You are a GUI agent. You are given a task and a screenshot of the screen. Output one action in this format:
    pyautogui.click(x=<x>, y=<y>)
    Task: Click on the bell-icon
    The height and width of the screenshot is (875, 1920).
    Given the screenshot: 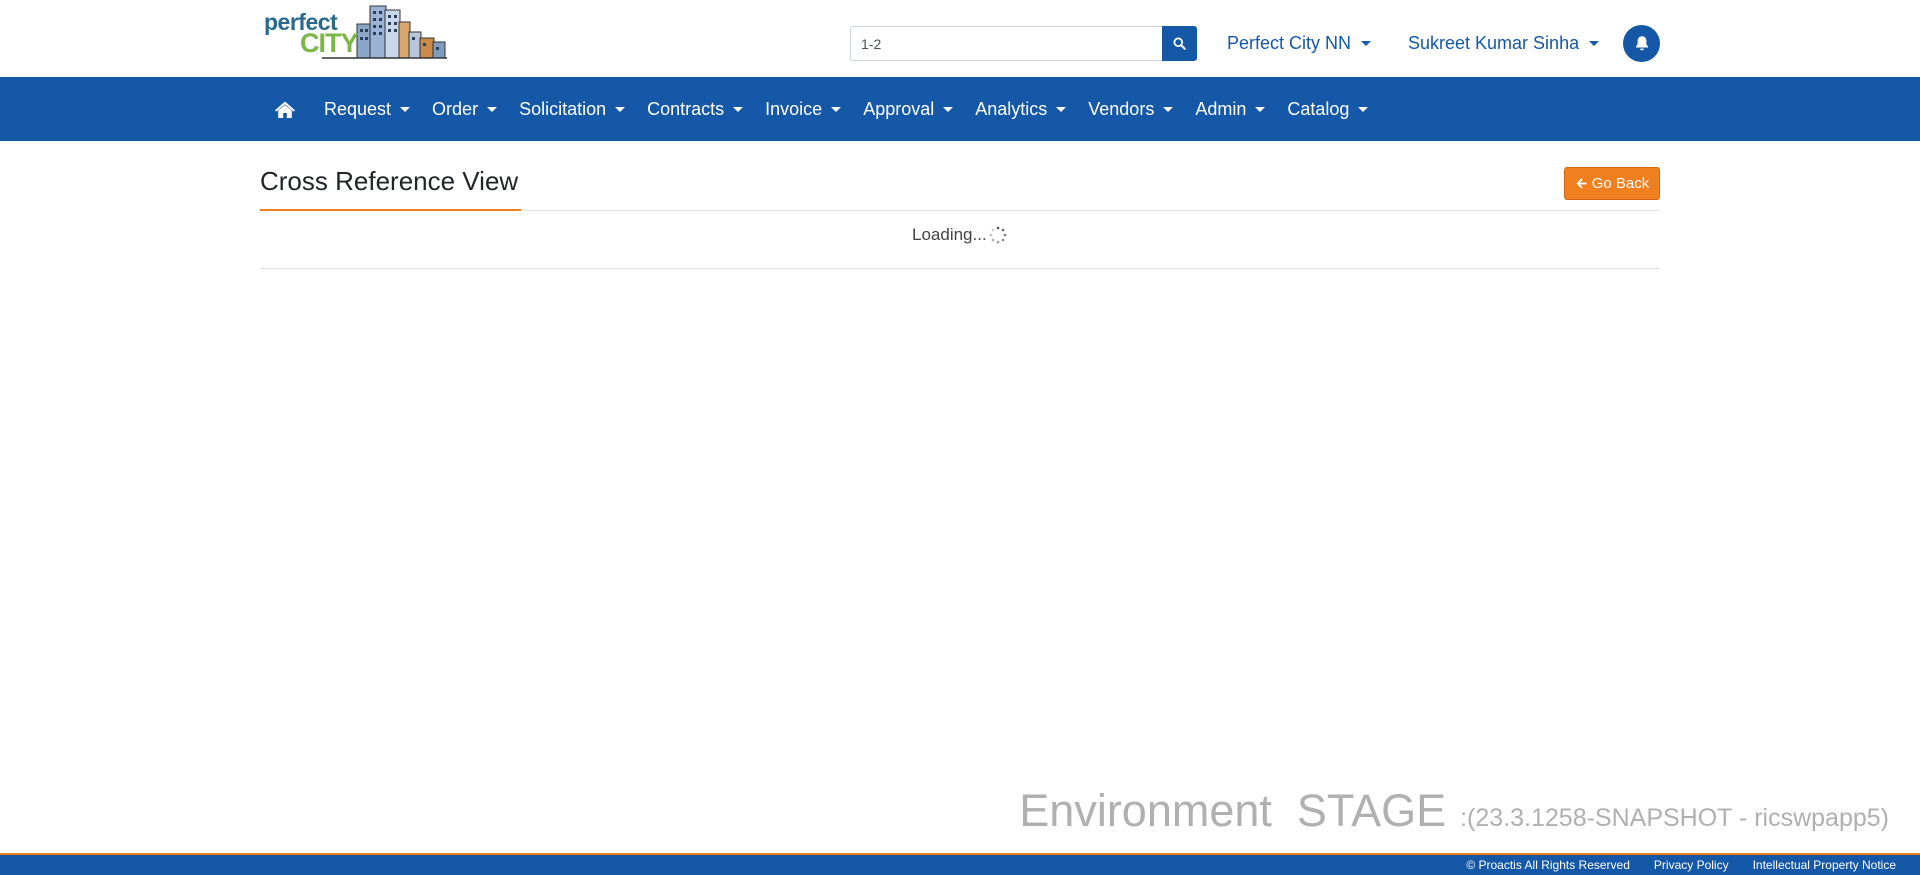 What is the action you would take?
    pyautogui.click(x=1641, y=43)
    